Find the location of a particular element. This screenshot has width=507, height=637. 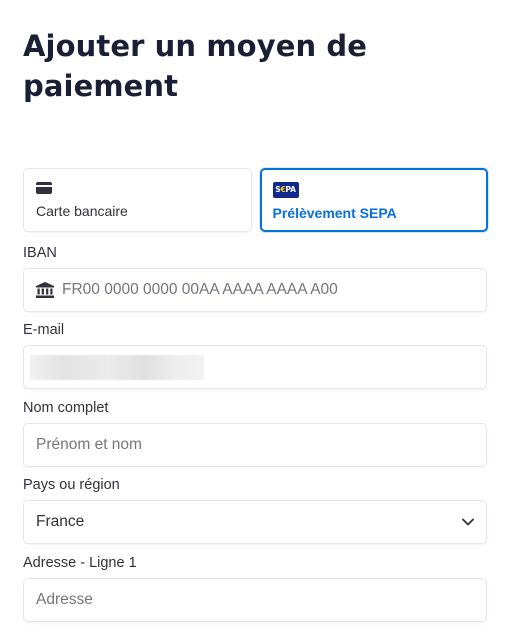

name-field-group: Nom complet Prénom et nom is located at coordinates (255, 433).